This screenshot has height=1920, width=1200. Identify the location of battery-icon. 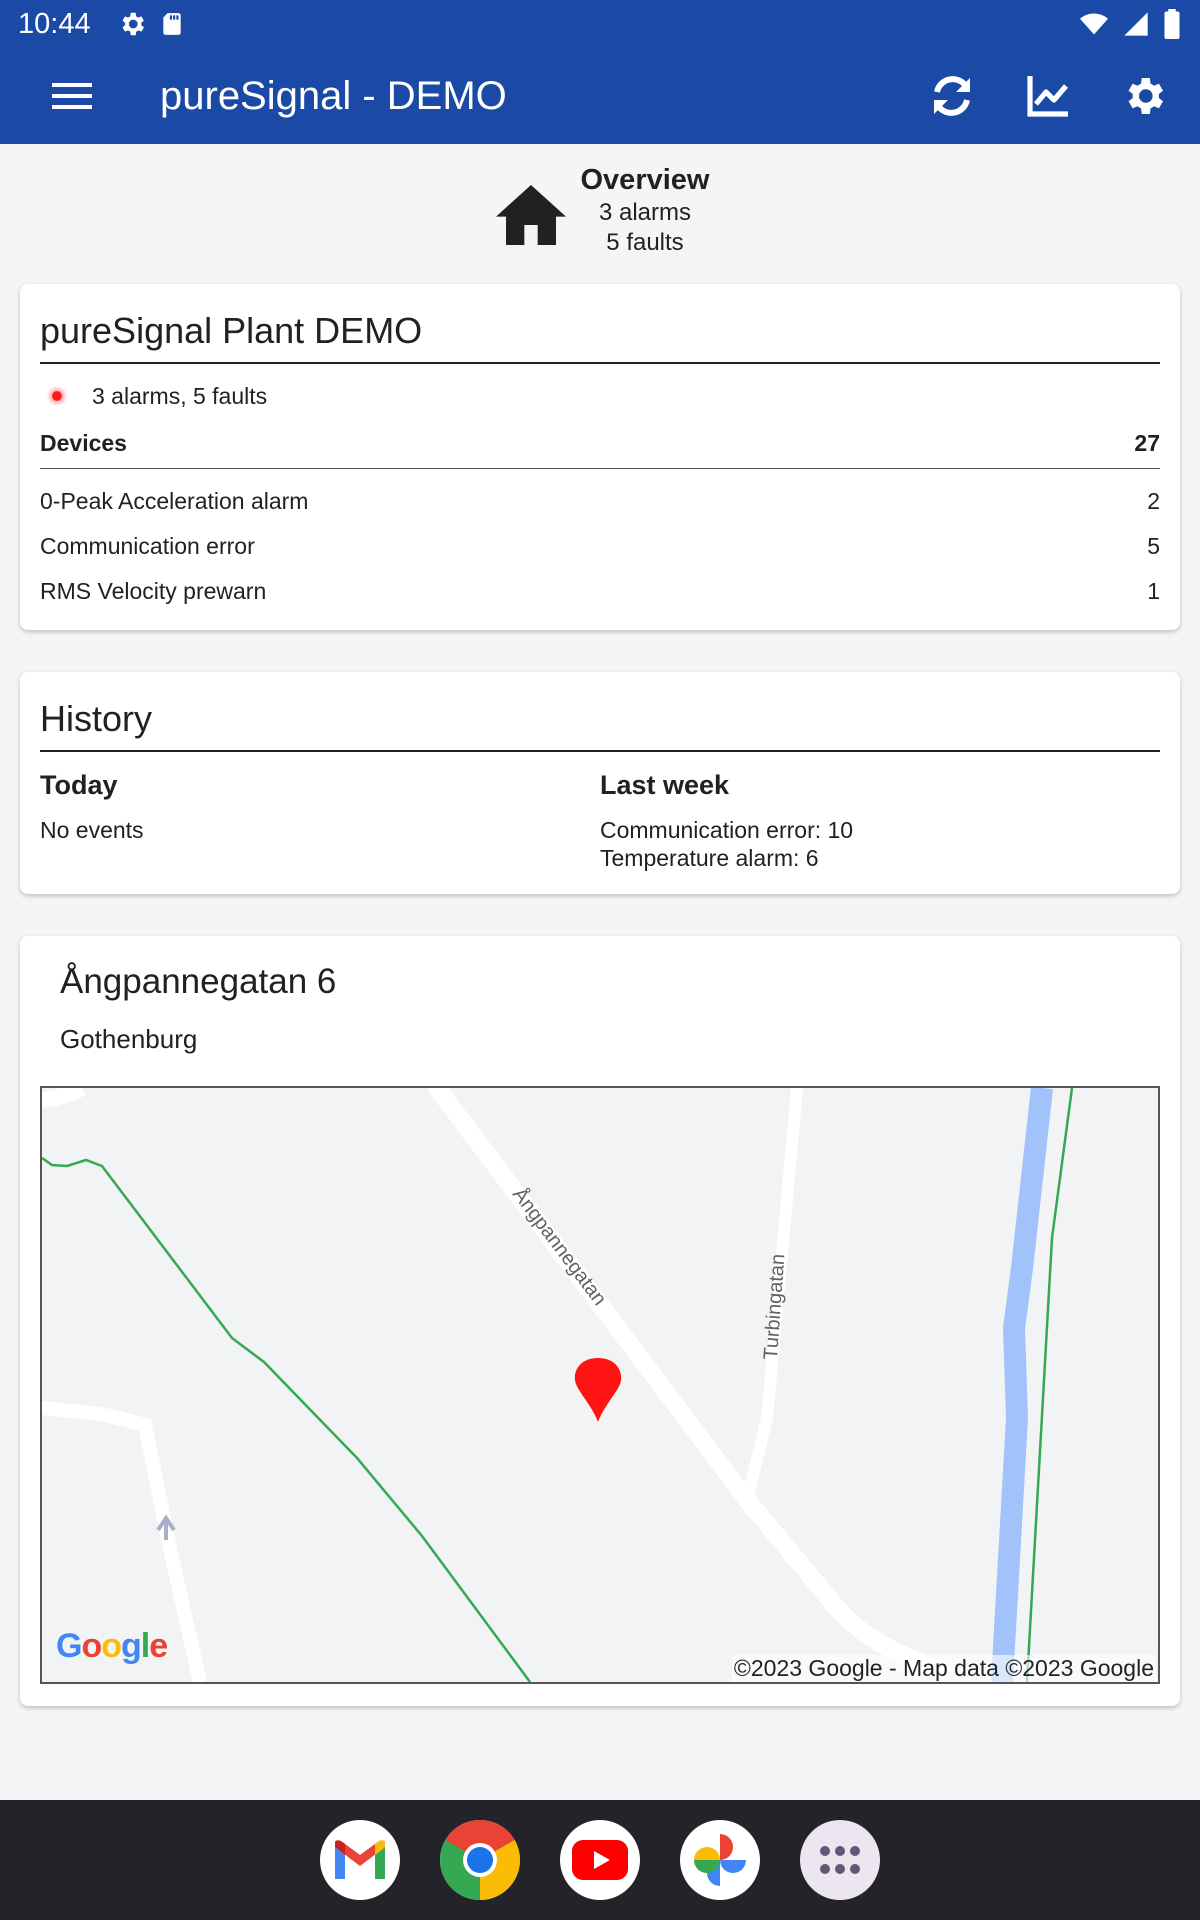
(1172, 24).